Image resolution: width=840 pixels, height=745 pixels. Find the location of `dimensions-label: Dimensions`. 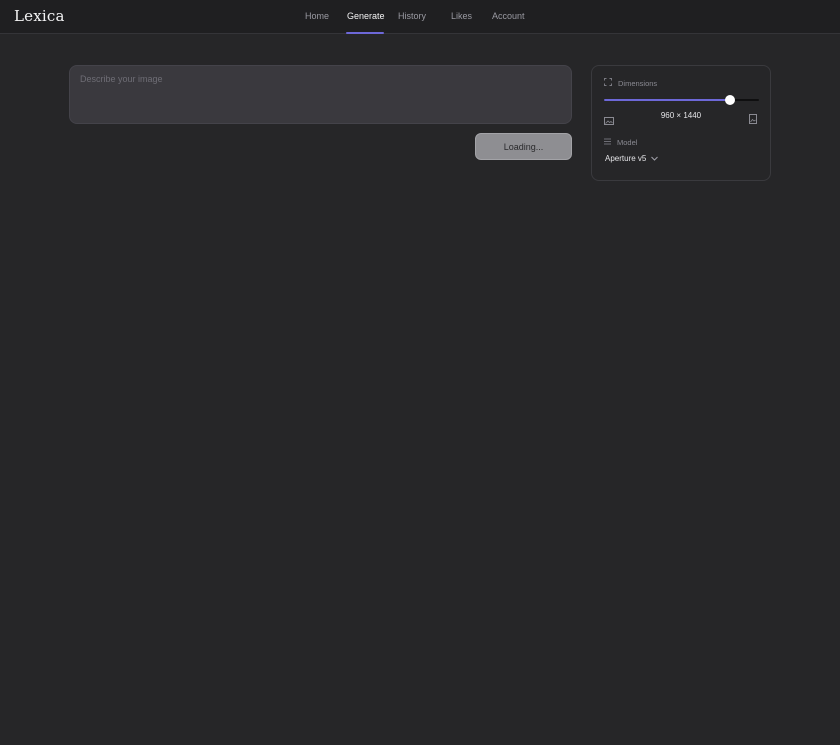

dimensions-label: Dimensions is located at coordinates (638, 83).